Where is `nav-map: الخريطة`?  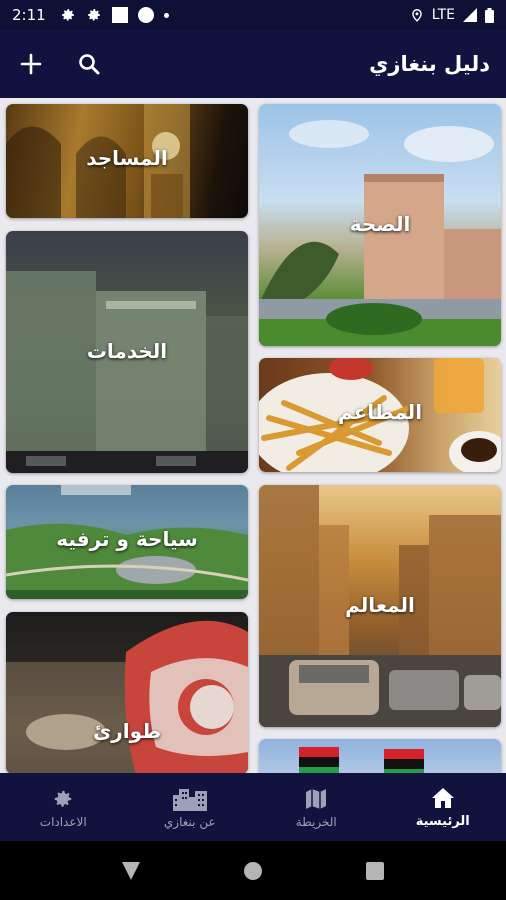
nav-map: الخريطة is located at coordinates (316, 807).